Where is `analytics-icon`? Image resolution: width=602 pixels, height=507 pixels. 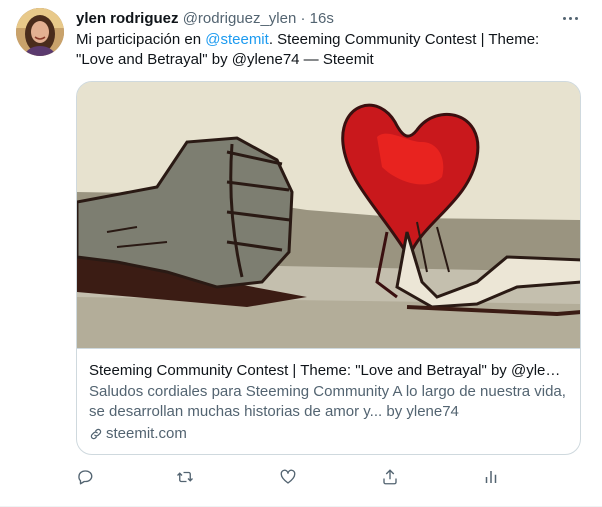
analytics-icon is located at coordinates (491, 477).